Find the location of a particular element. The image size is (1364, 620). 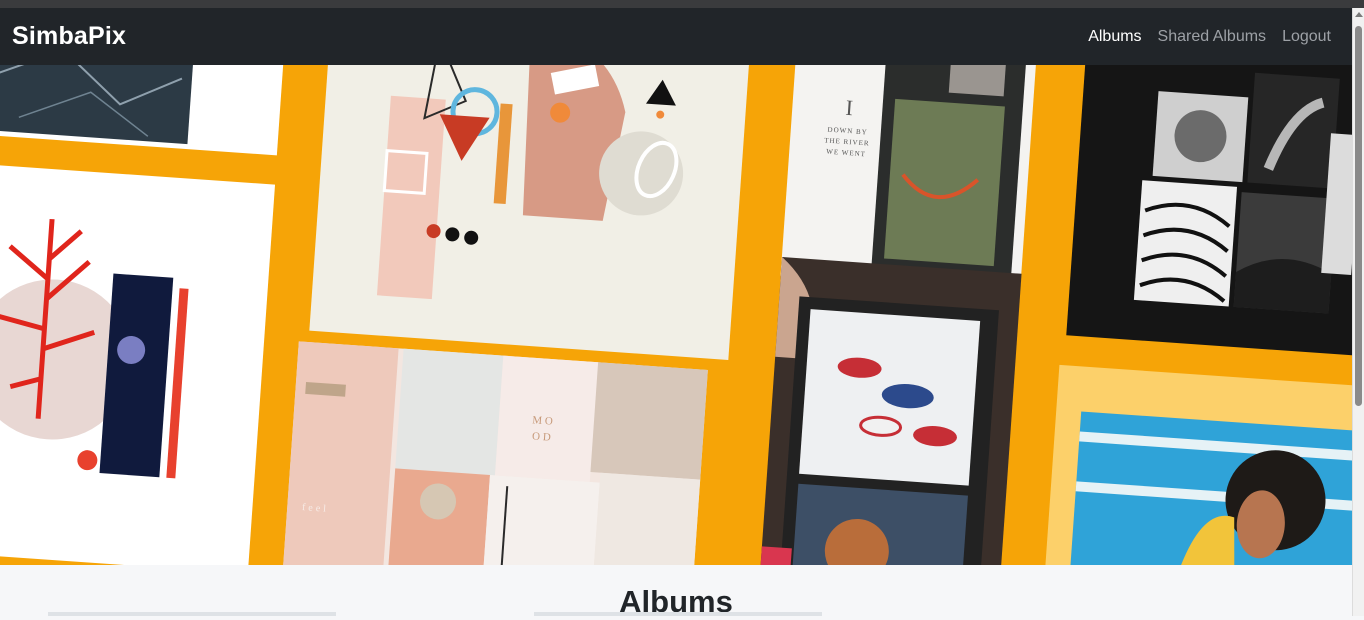

coral-art-tile is located at coordinates (138, 364).